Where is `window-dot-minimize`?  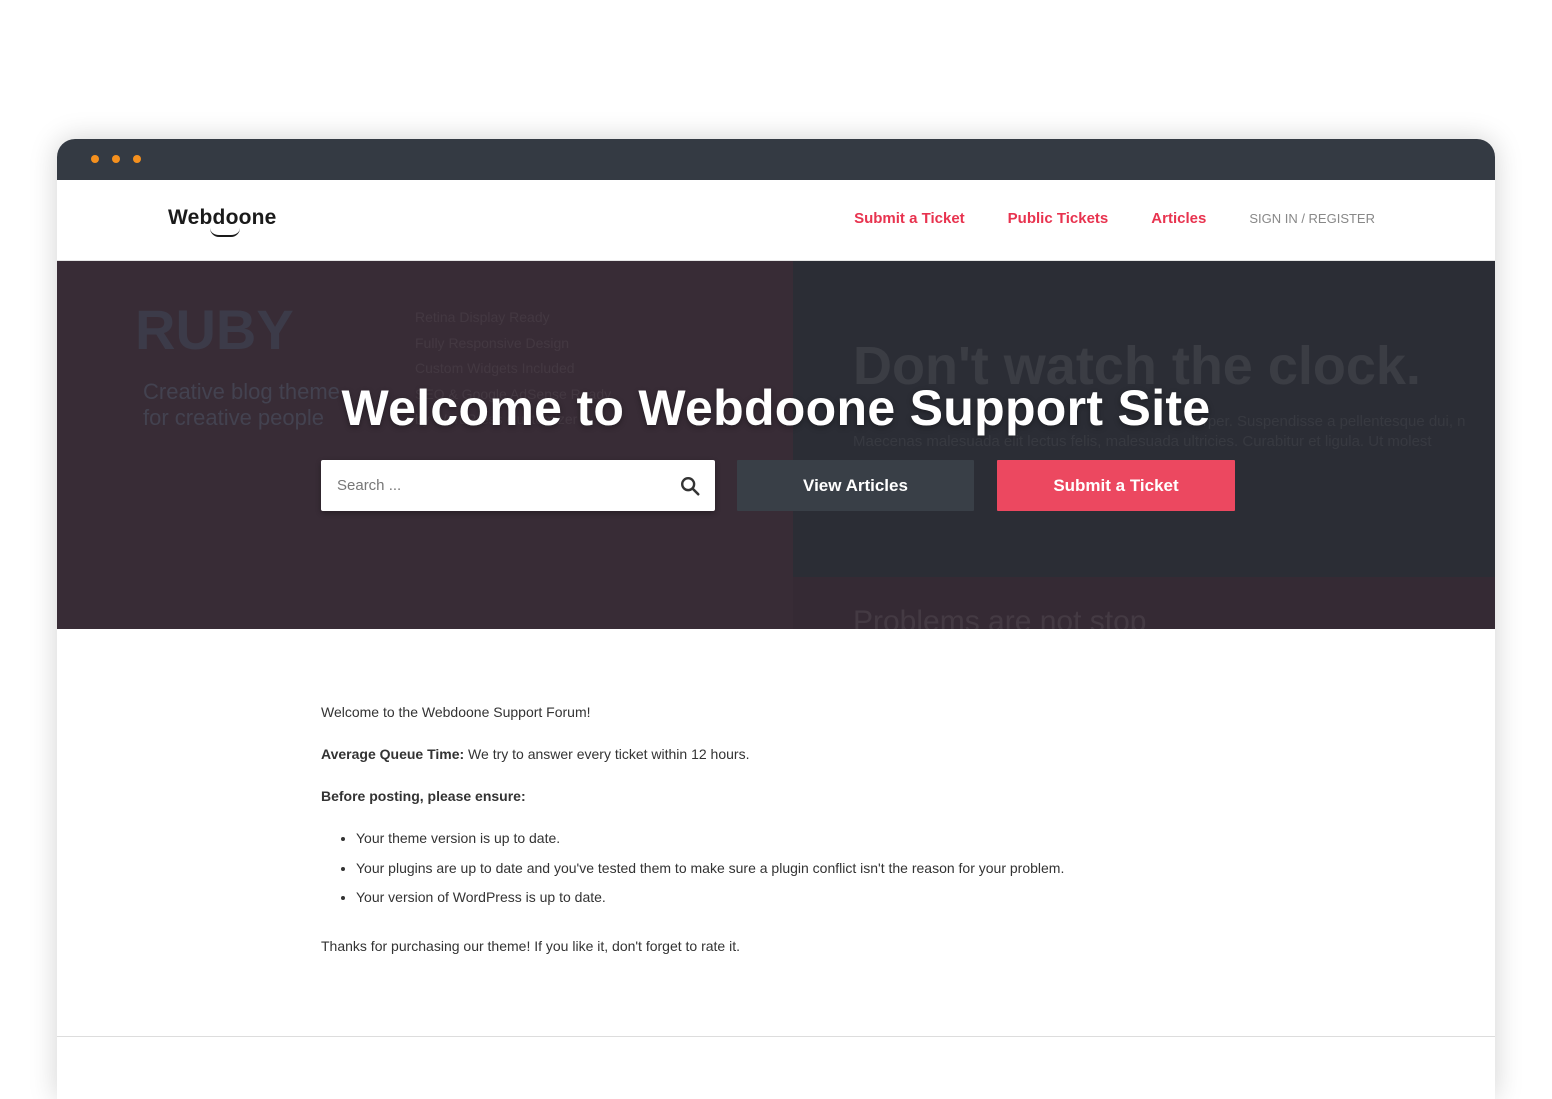
window-dot-minimize is located at coordinates (116, 159).